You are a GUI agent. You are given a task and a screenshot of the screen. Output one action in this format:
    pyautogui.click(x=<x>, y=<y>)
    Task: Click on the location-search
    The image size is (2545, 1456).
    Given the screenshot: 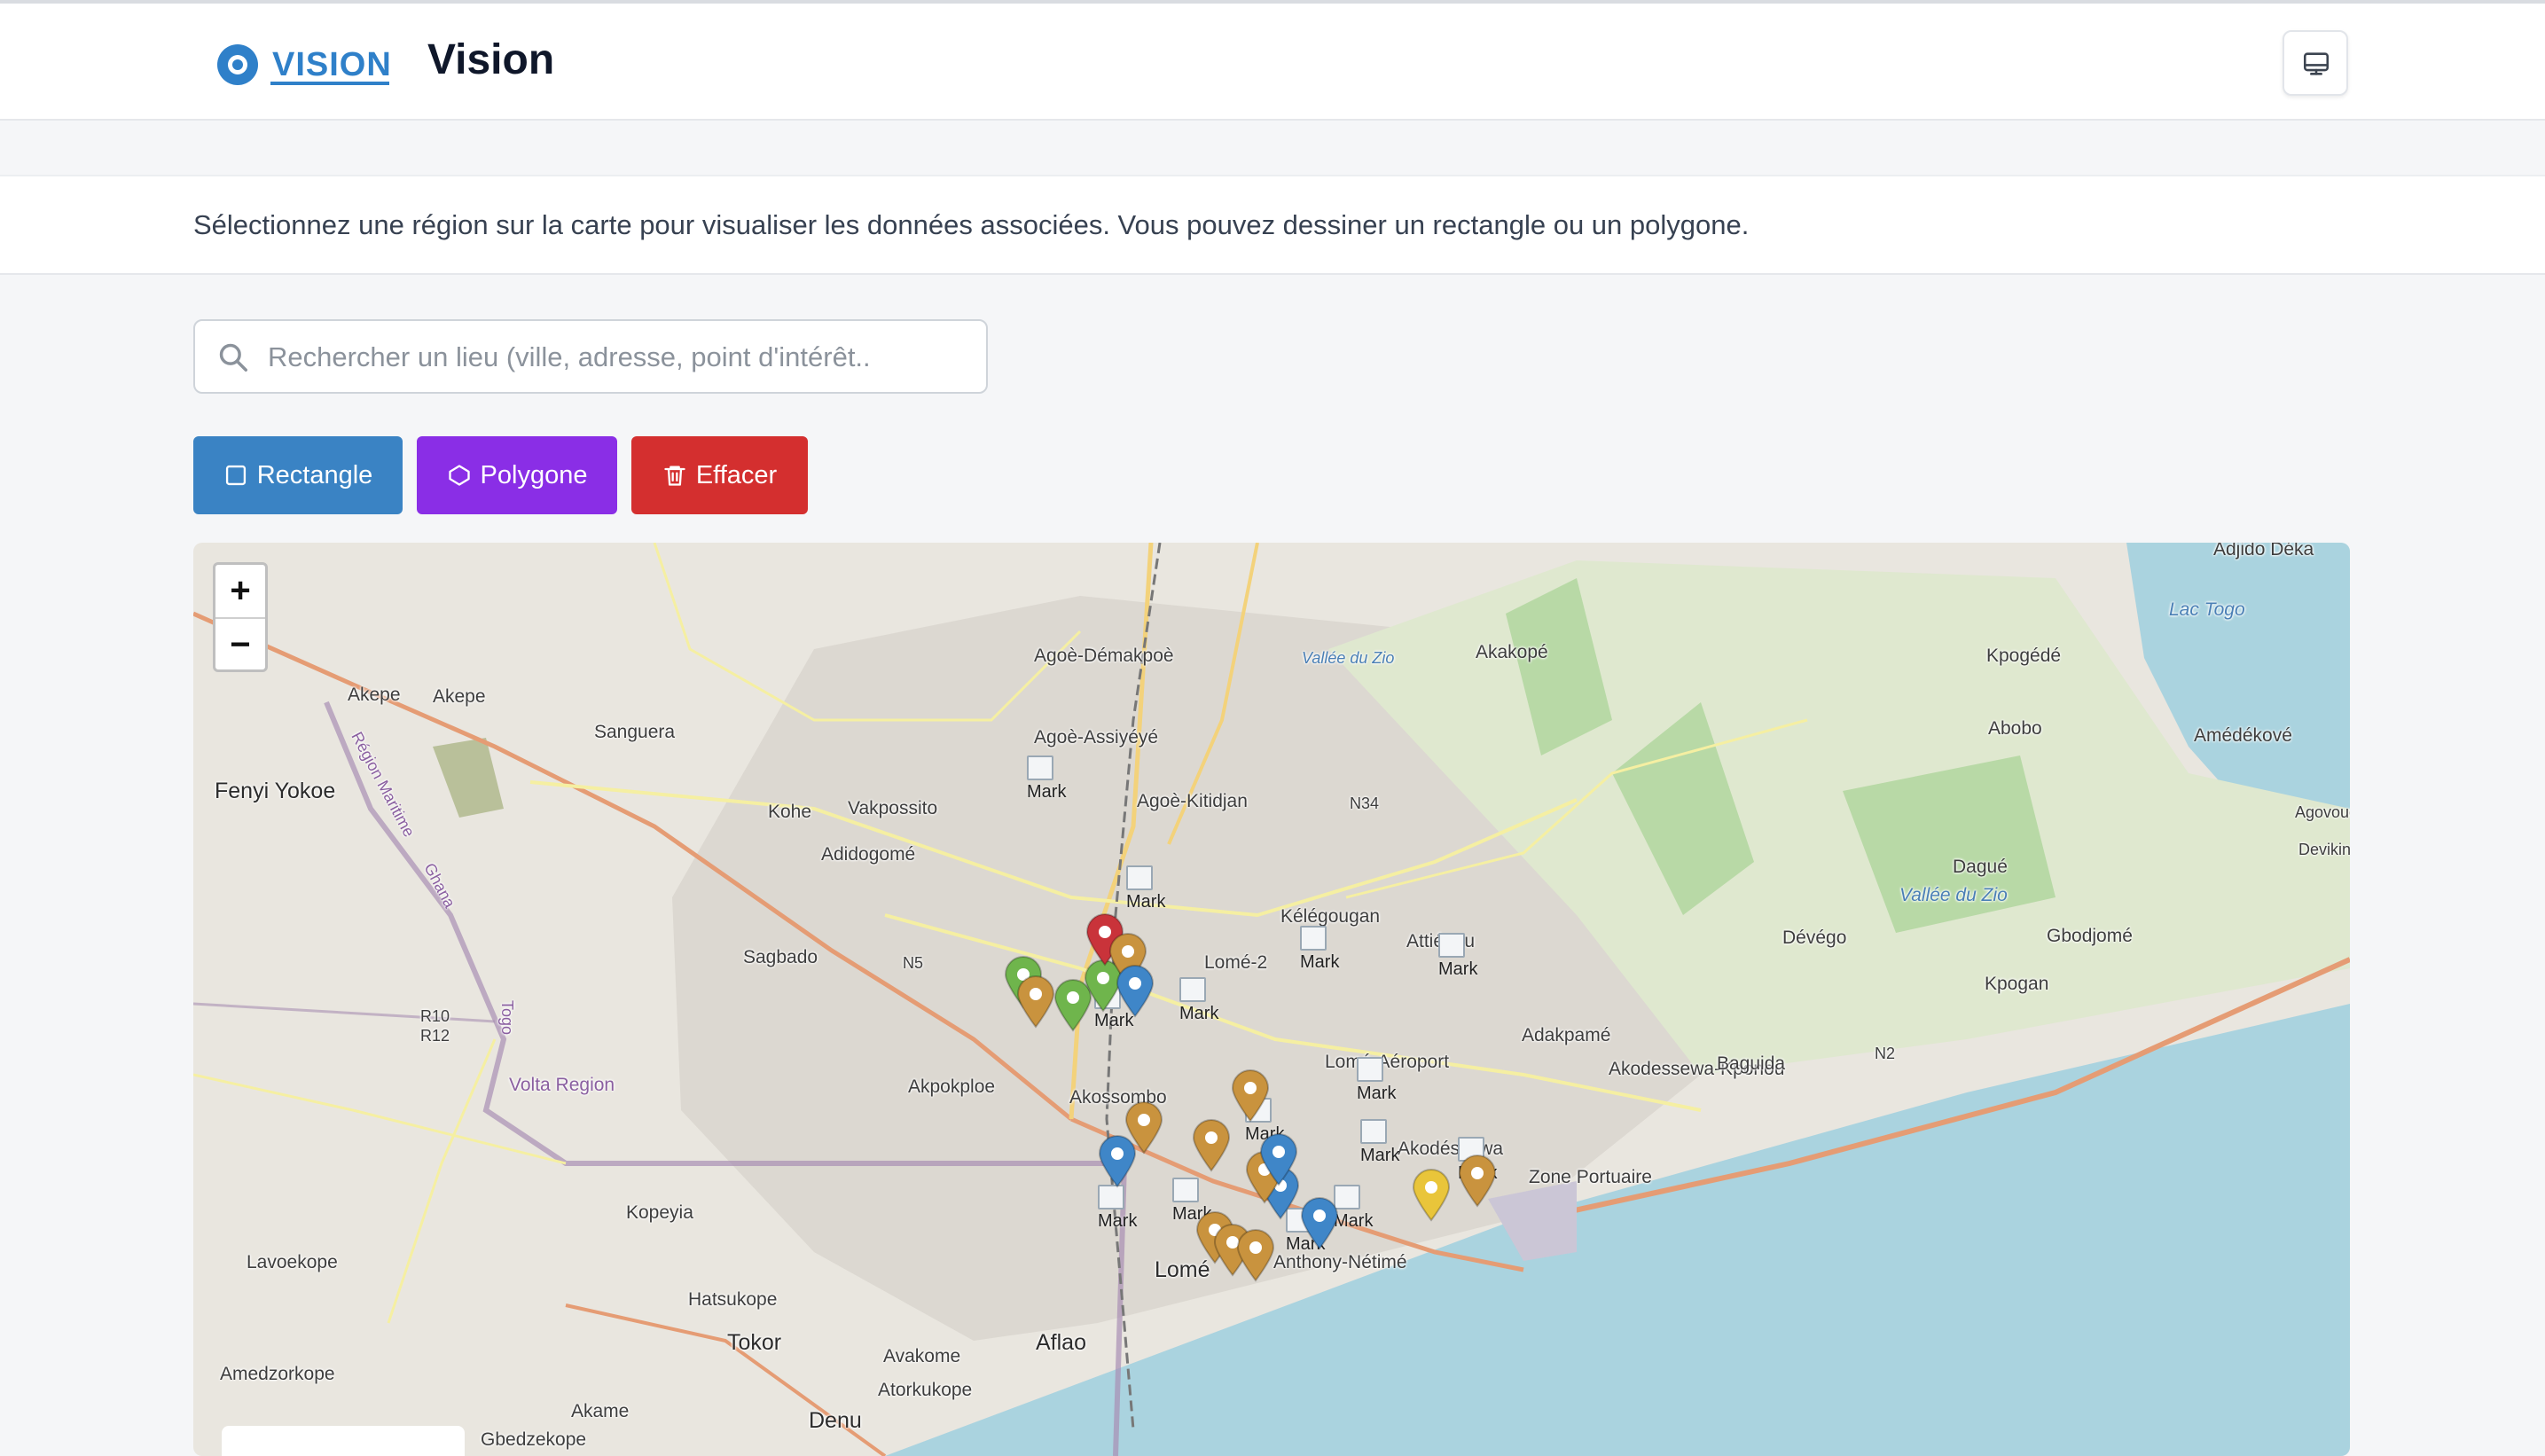 What is the action you would take?
    pyautogui.click(x=591, y=356)
    